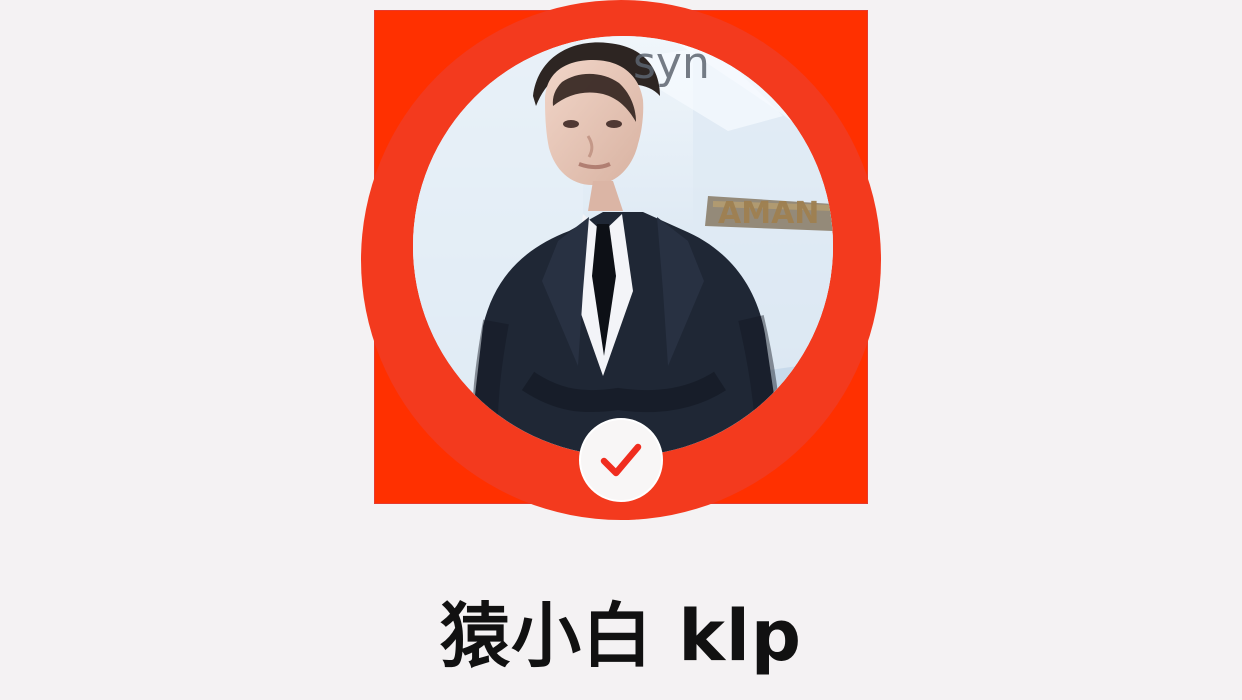 The image size is (1242, 700). Describe the element at coordinates (768, 213) in the screenshot. I see `svg-text: AMAN` at that location.